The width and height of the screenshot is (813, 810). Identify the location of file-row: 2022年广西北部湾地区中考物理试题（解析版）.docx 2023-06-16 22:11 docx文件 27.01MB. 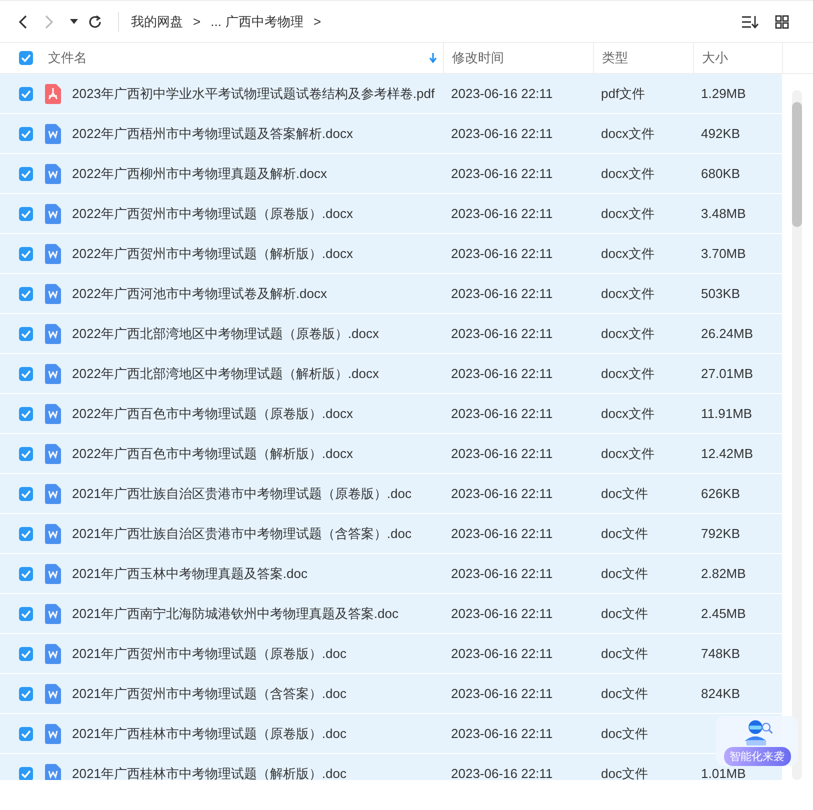
(391, 374).